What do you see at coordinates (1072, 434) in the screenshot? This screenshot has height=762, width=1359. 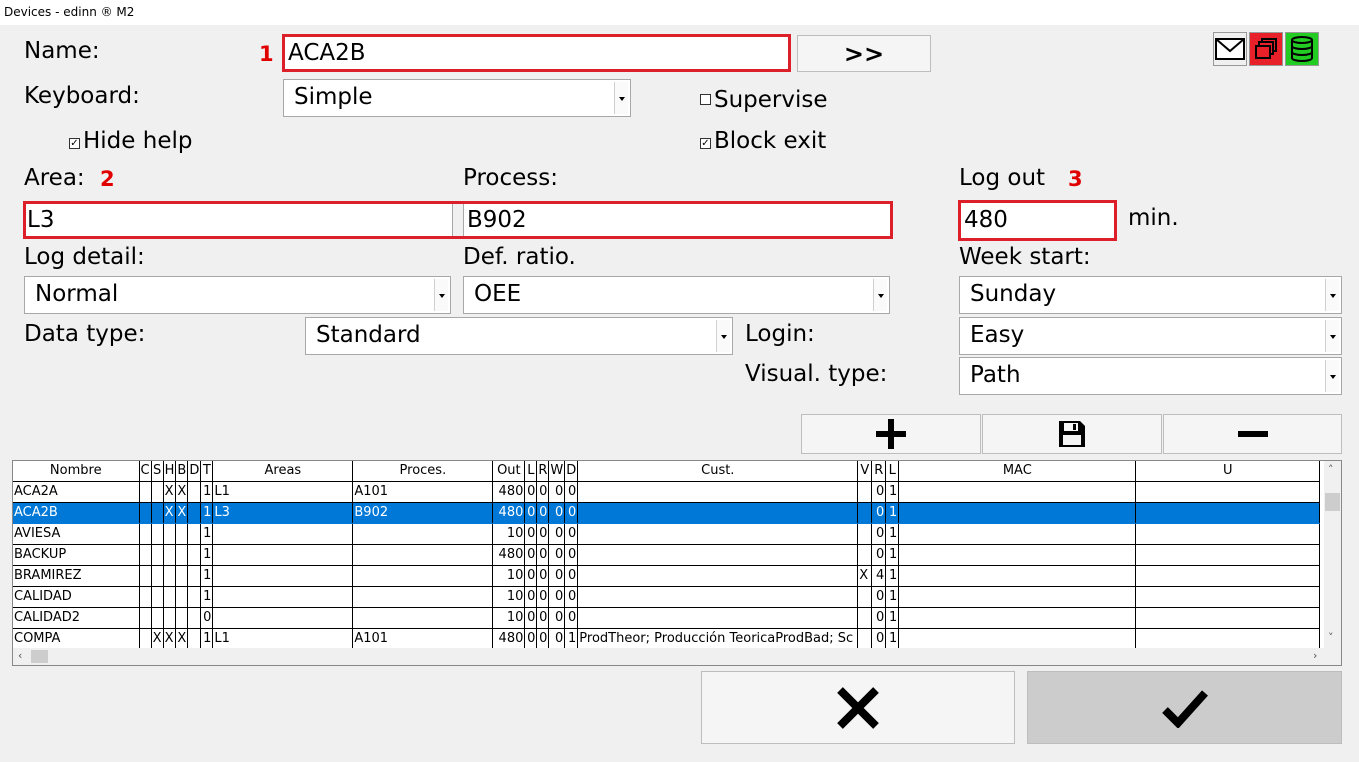 I see `save-button` at bounding box center [1072, 434].